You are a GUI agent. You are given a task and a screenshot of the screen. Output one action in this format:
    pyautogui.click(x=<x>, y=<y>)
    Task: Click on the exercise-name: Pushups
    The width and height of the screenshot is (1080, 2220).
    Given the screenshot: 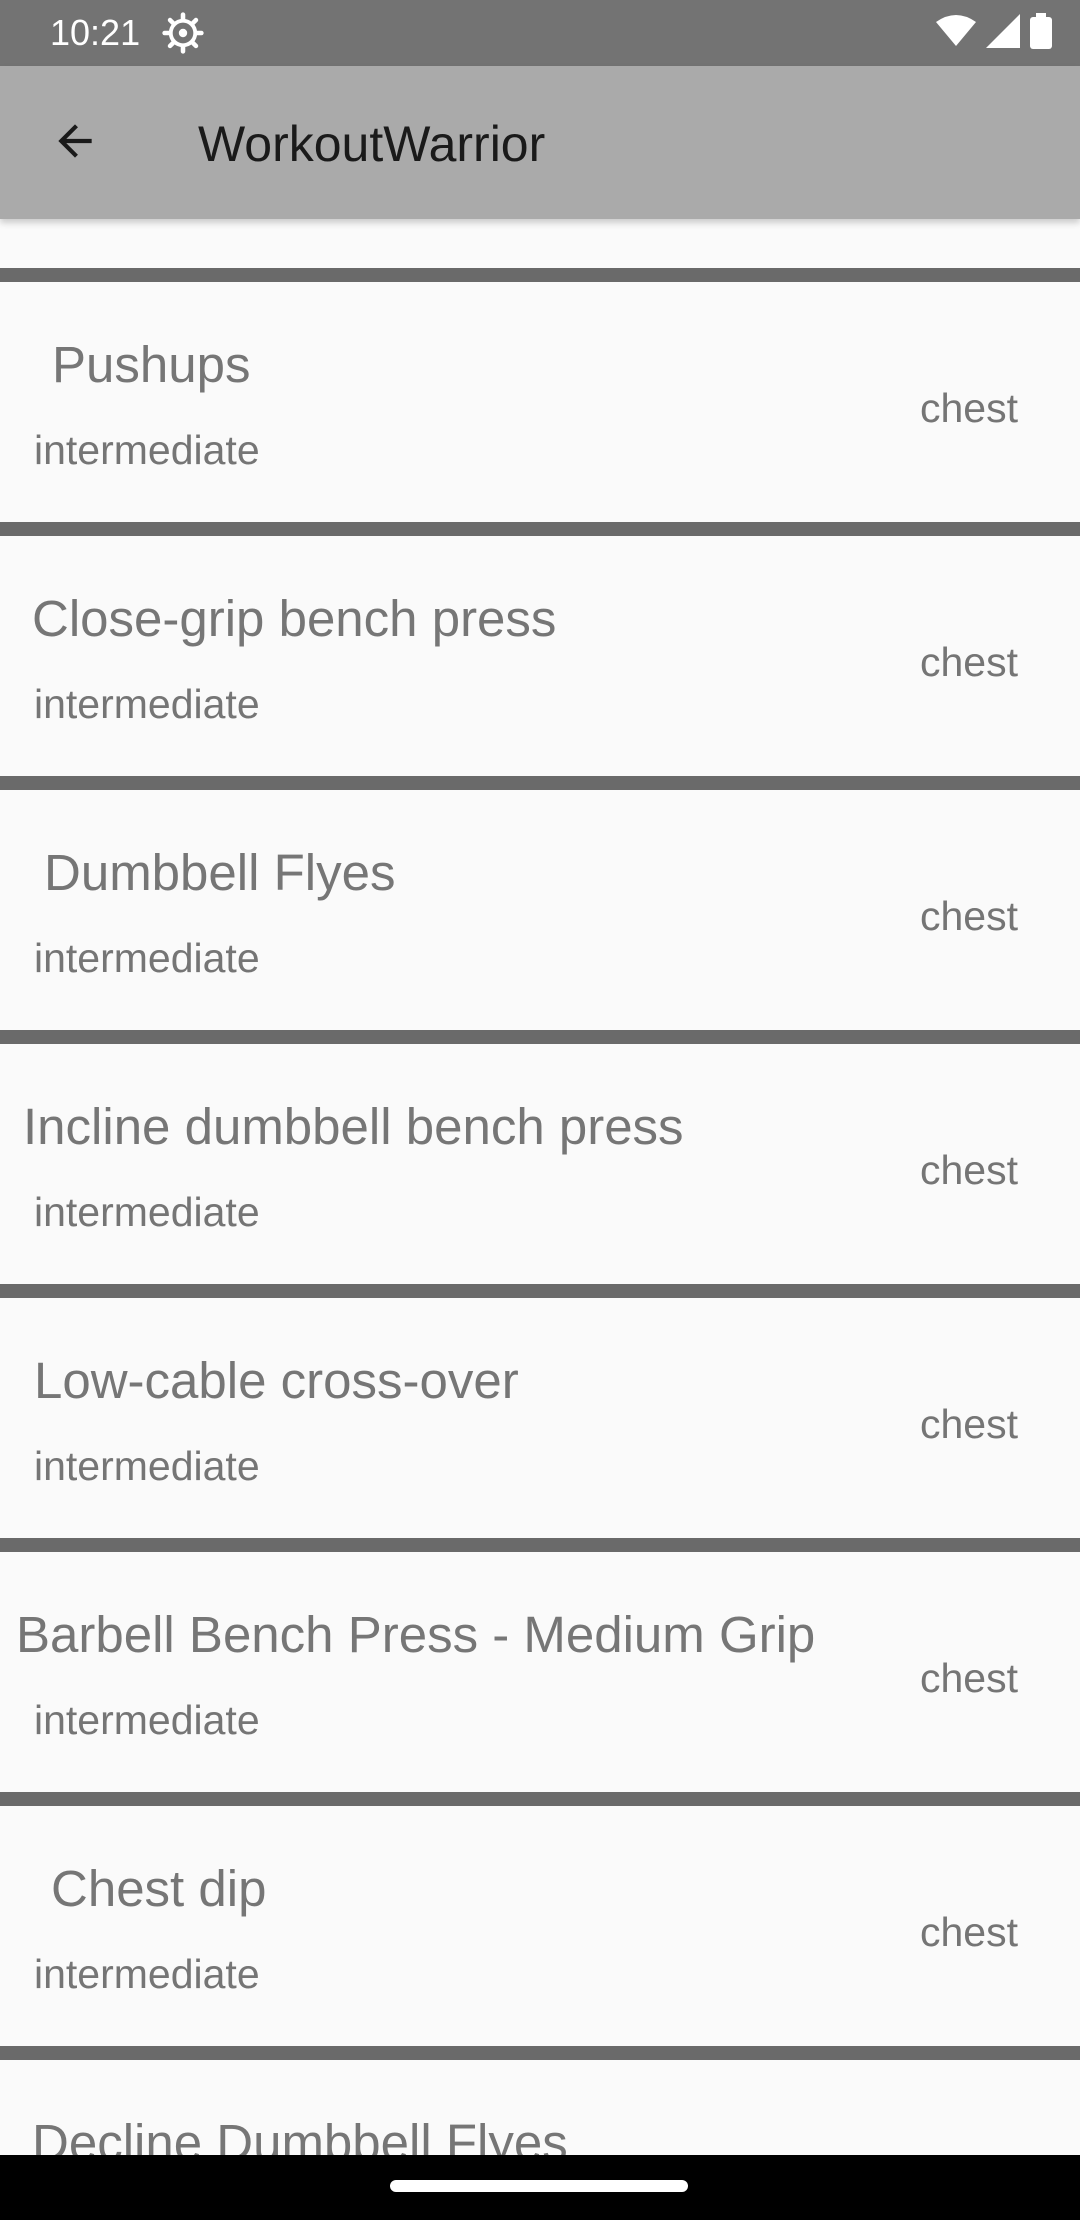 What is the action you would take?
    pyautogui.click(x=151, y=364)
    